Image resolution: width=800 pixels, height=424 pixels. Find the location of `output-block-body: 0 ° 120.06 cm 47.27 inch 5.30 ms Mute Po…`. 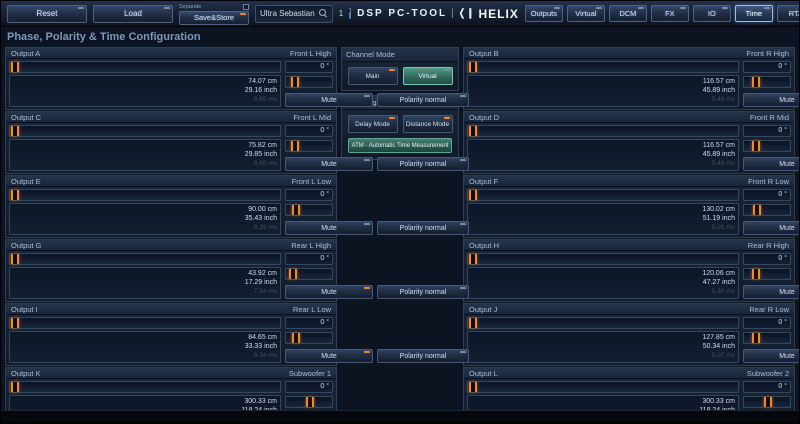

output-block-body: 0 ° 120.06 cm 47.27 inch 5.30 ms Mute Po… is located at coordinates (633, 275).